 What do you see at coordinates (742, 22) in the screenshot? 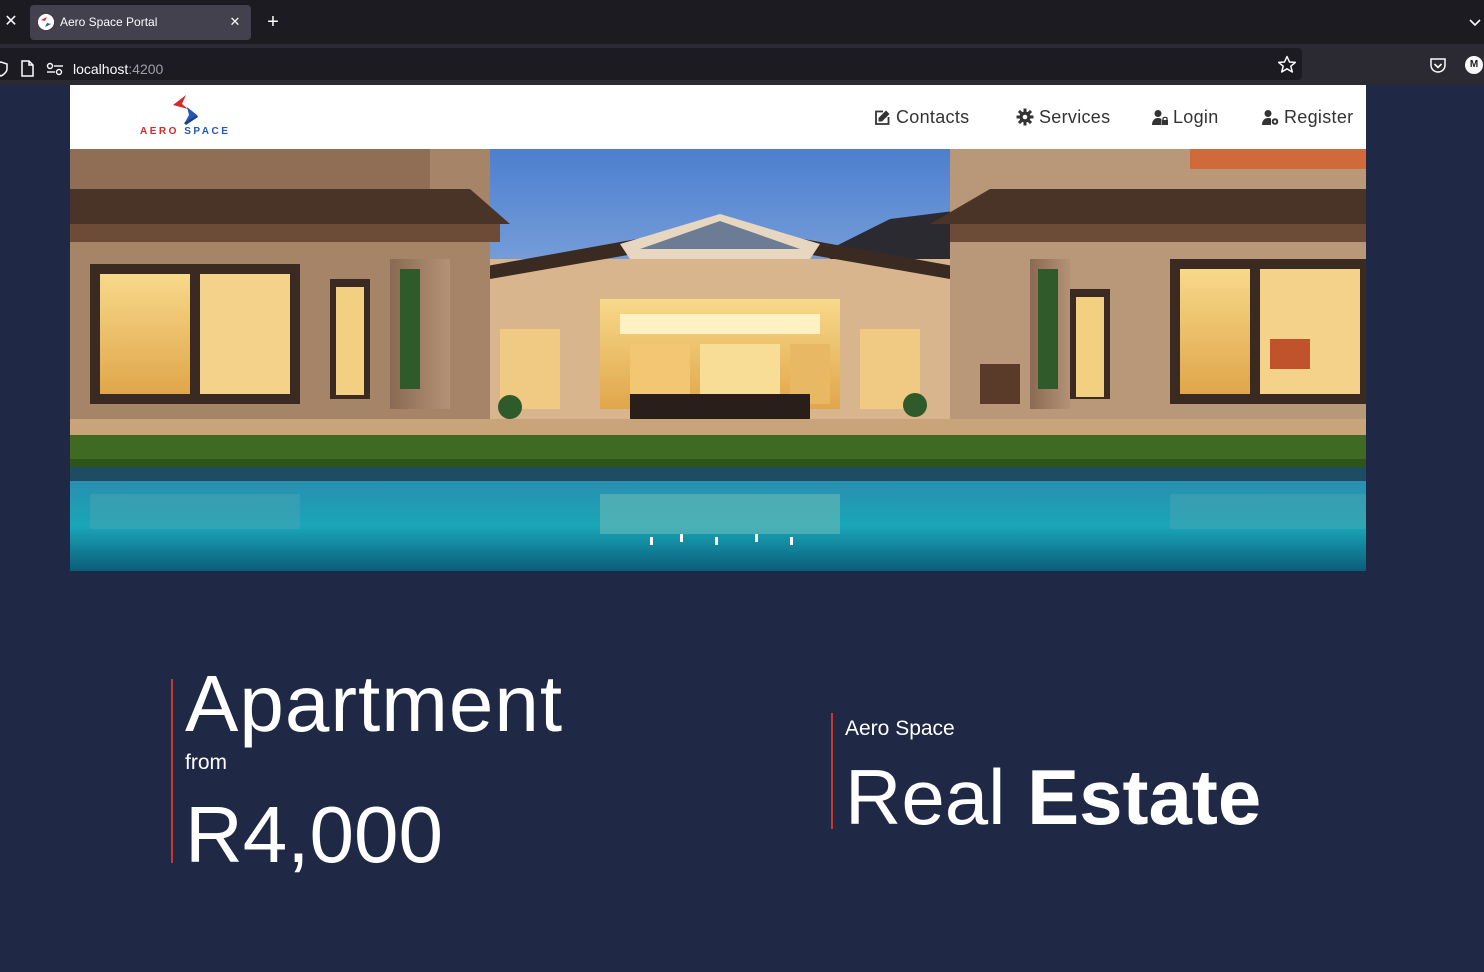
I see `browser-tab-bar: ✕ Aero Space Portal ✕ +` at bounding box center [742, 22].